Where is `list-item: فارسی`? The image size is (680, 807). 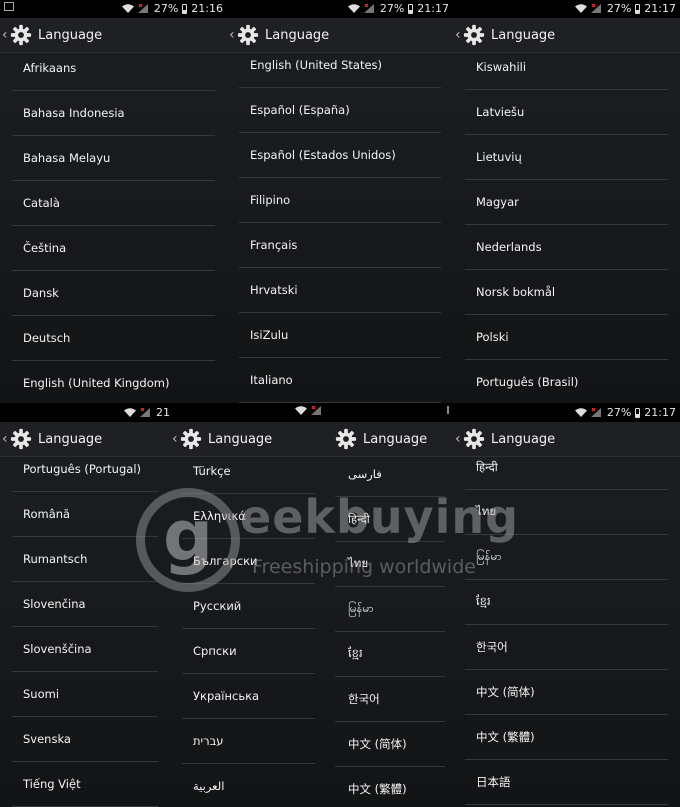
list-item: فارسی is located at coordinates (390, 474).